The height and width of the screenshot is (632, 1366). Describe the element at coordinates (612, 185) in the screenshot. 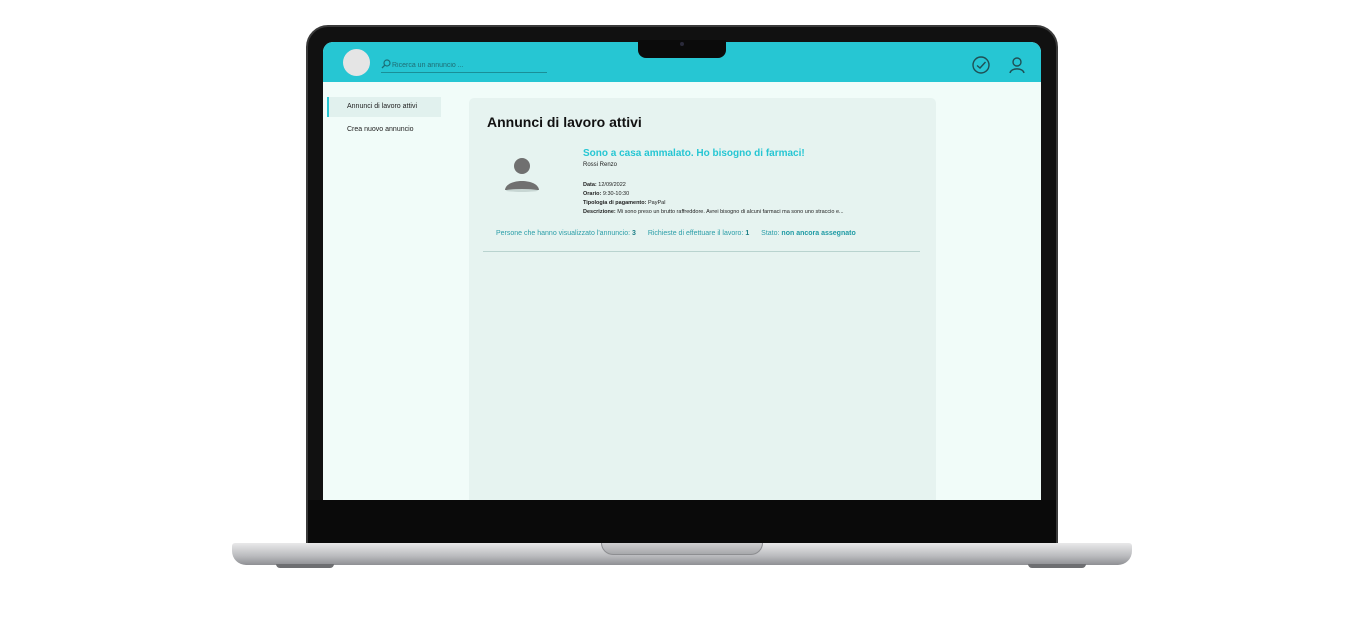

I see `date-value: 12/09/2022` at that location.